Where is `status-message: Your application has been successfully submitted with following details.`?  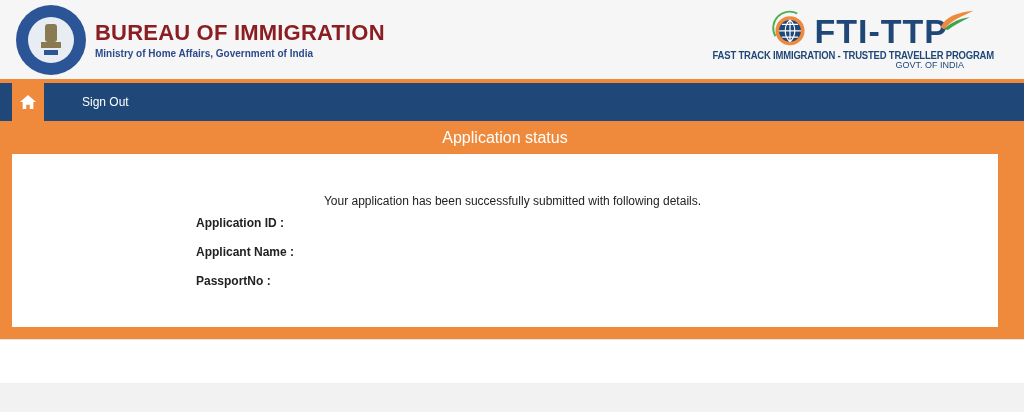
status-message: Your application has been successfully submitted with following details. is located at coordinates (512, 201).